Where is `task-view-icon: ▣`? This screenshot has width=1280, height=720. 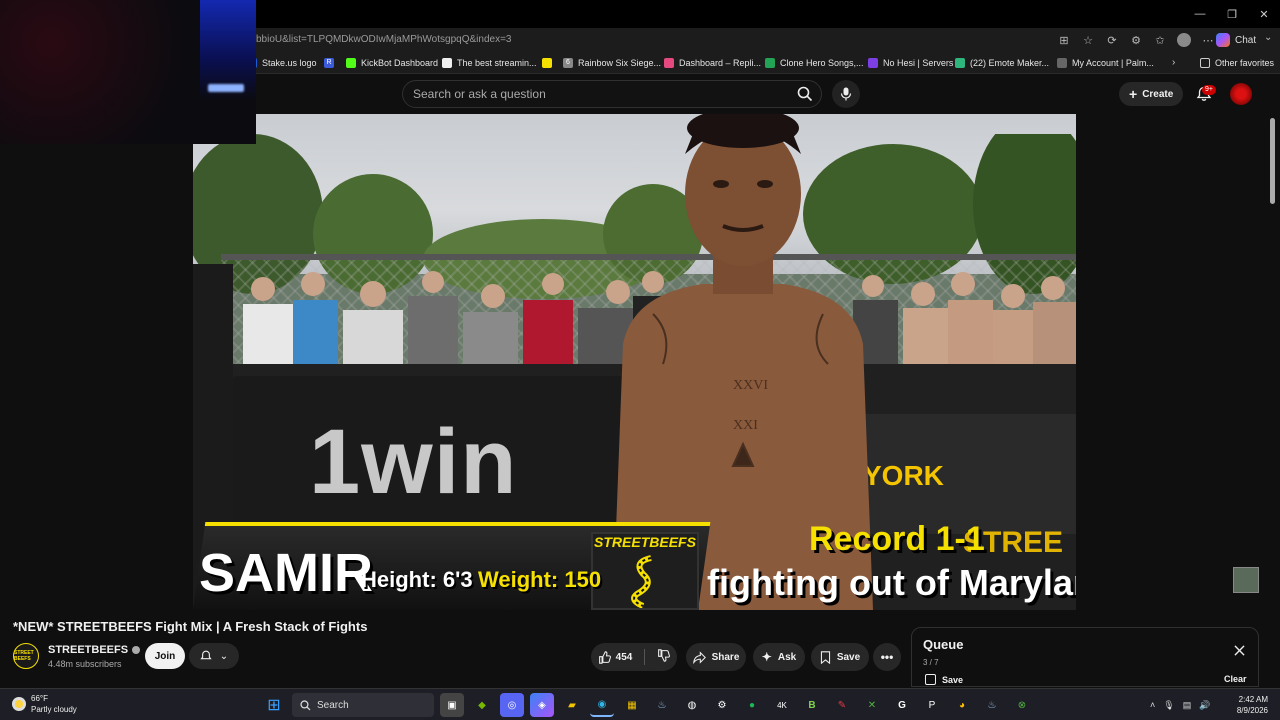 task-view-icon: ▣ is located at coordinates (452, 705).